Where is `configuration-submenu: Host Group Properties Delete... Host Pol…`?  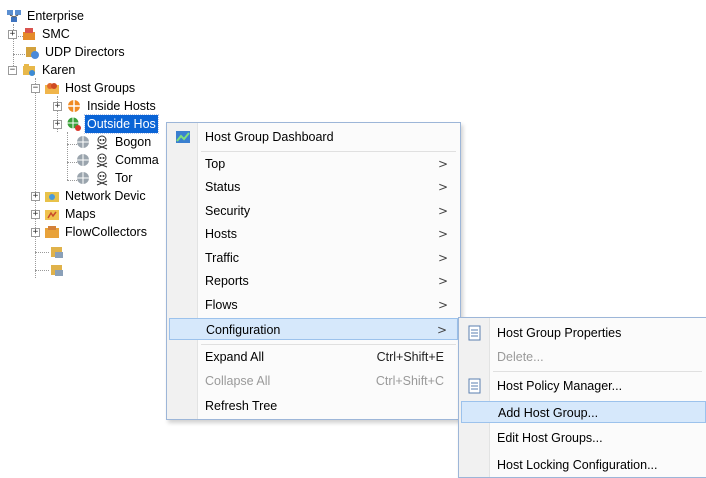 configuration-submenu: Host Group Properties Delete... Host Pol… is located at coordinates (582, 397).